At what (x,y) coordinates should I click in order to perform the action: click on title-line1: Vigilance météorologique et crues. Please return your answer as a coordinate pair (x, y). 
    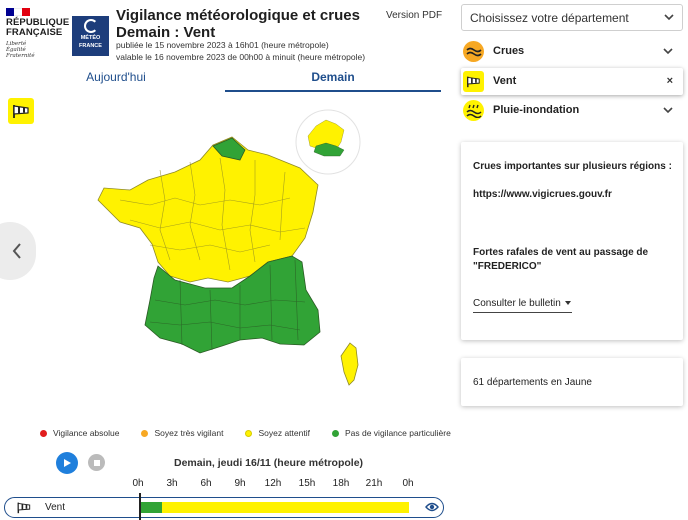
    Looking at the image, I should click on (238, 15).